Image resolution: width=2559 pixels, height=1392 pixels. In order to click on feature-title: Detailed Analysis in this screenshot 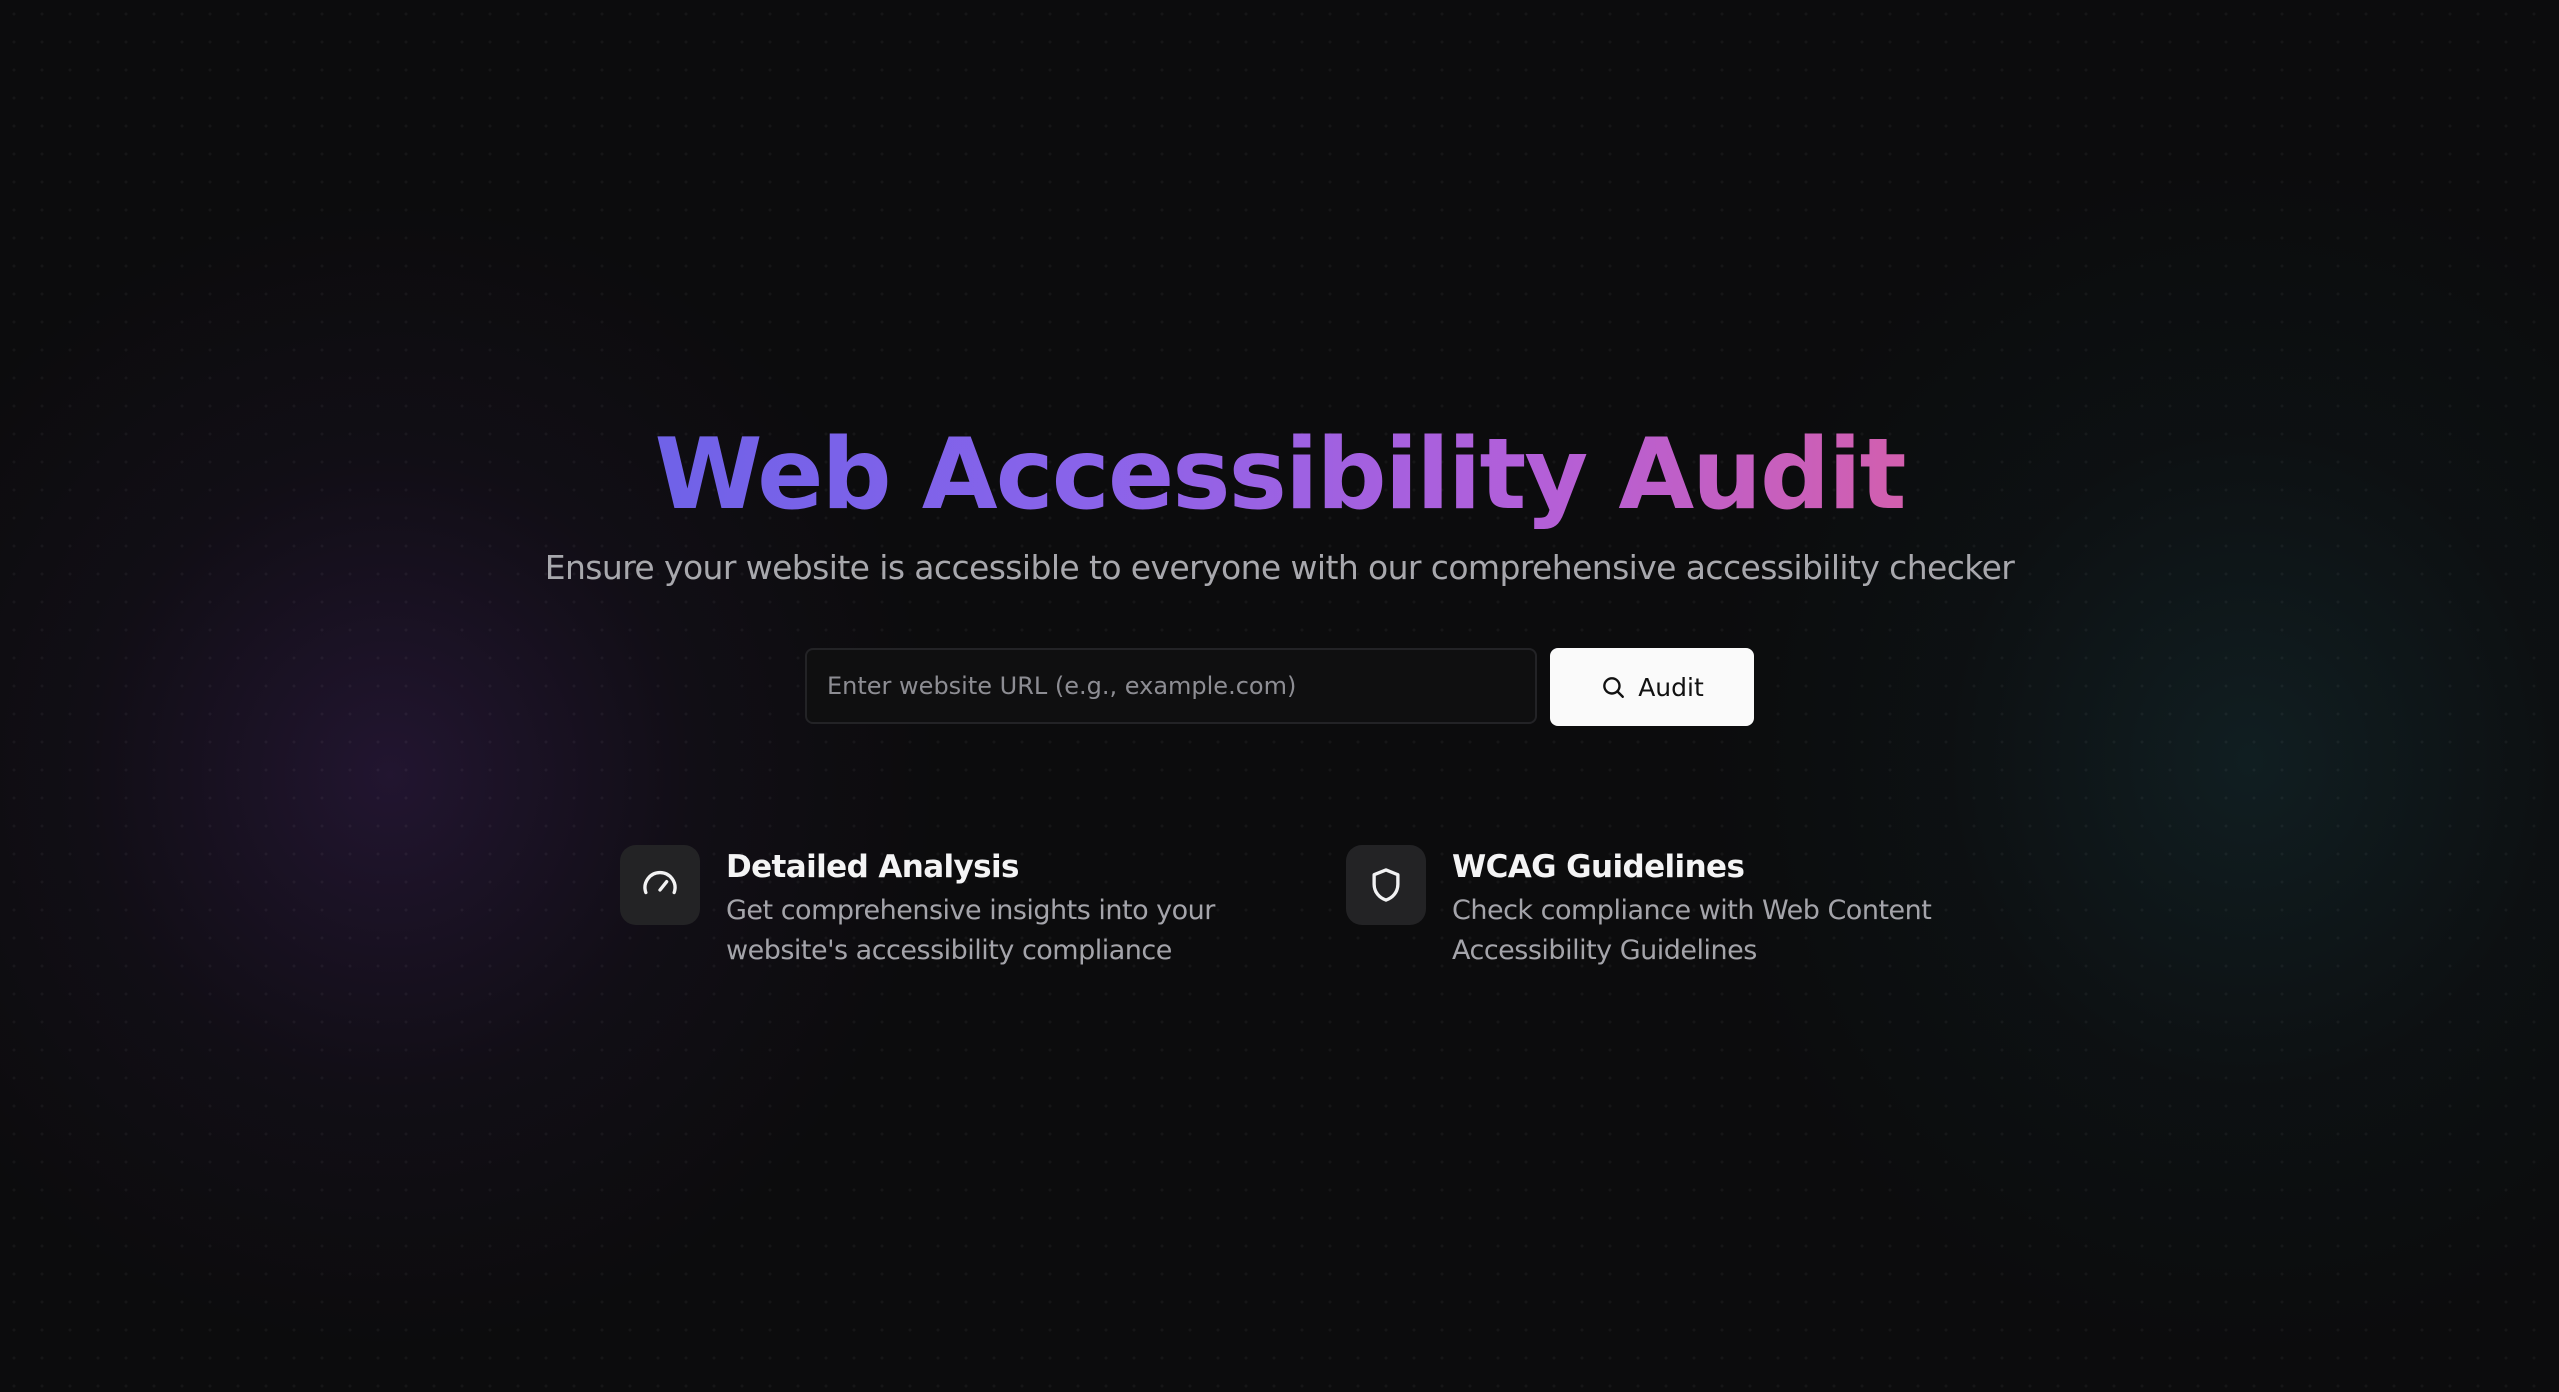, I will do `click(873, 867)`.